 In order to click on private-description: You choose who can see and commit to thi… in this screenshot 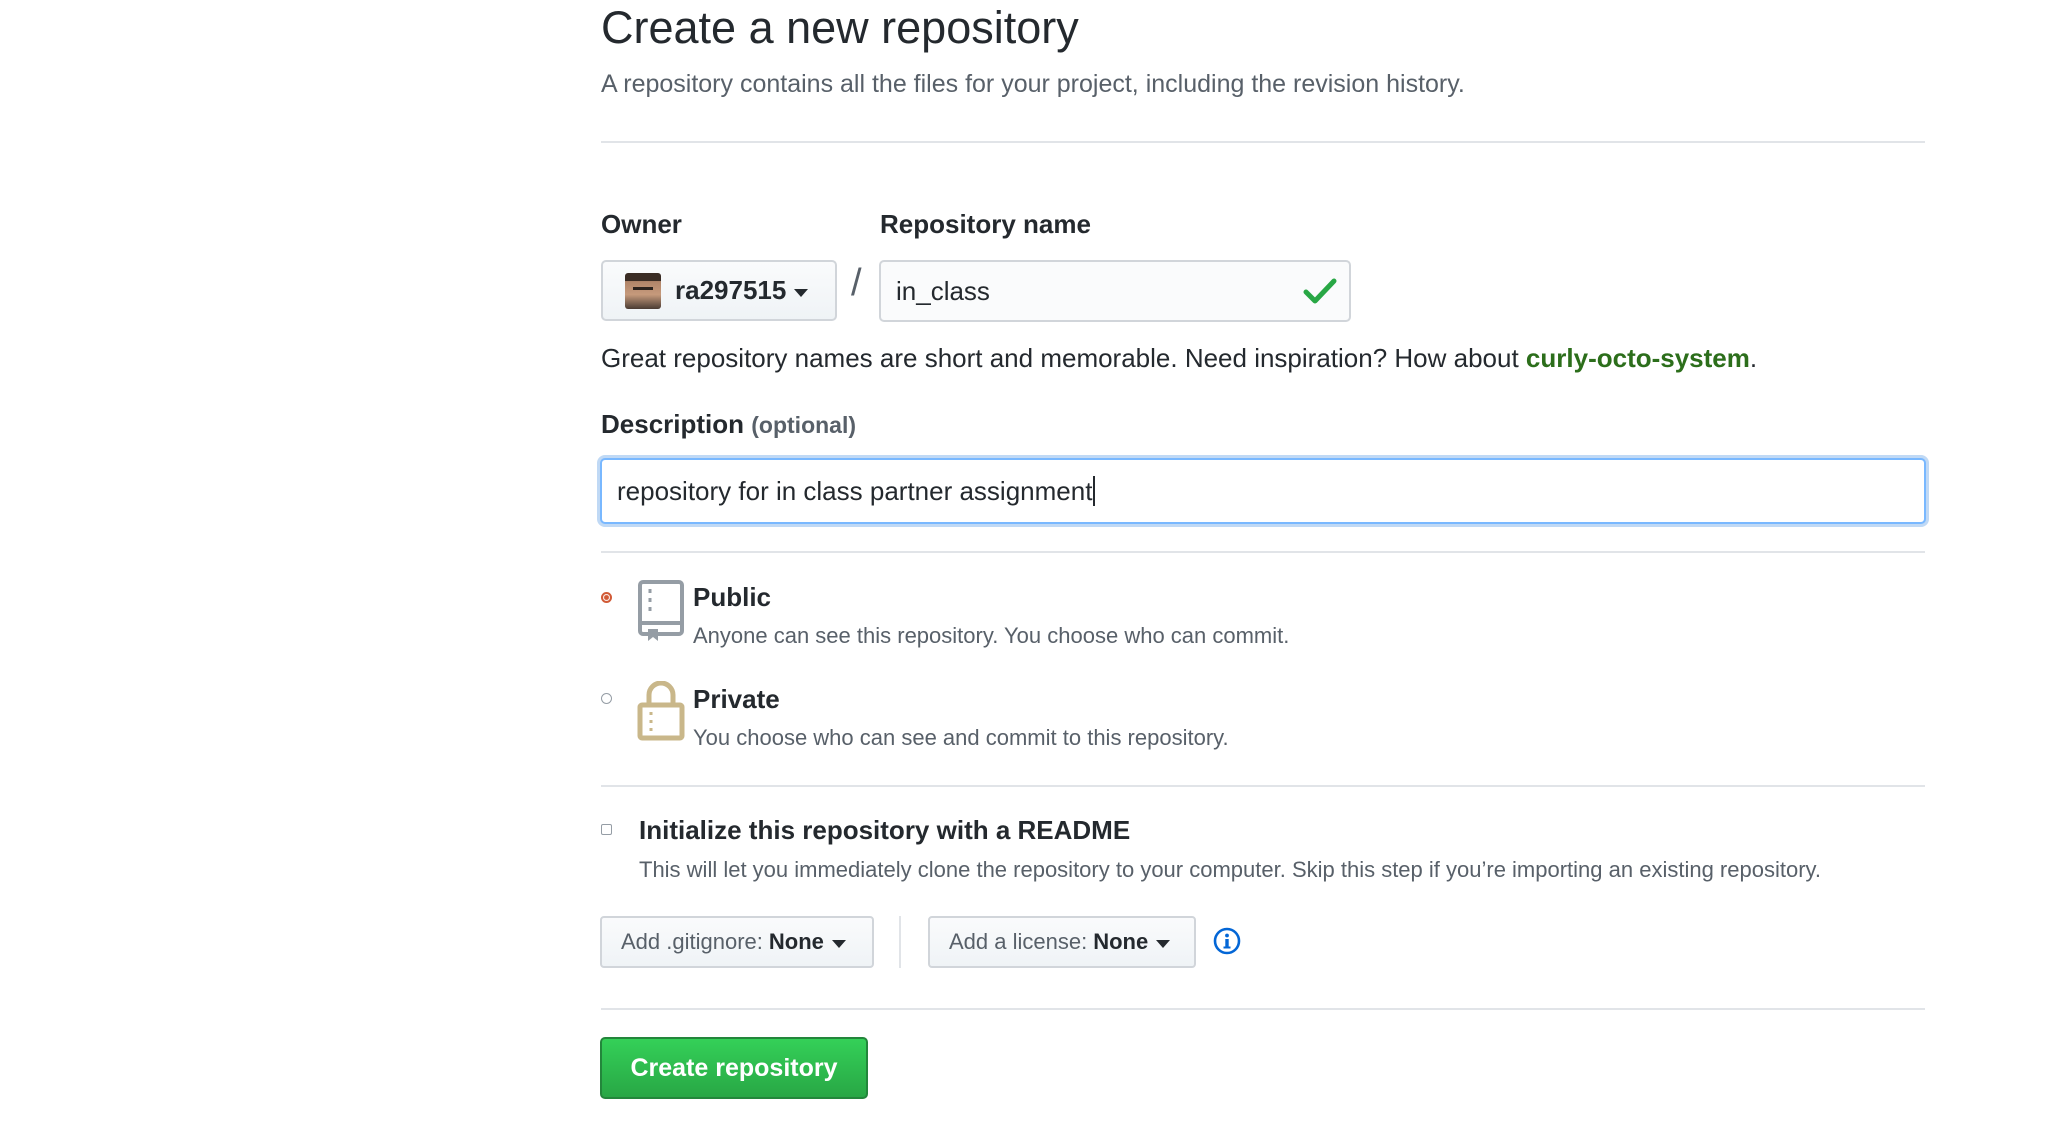, I will do `click(961, 737)`.